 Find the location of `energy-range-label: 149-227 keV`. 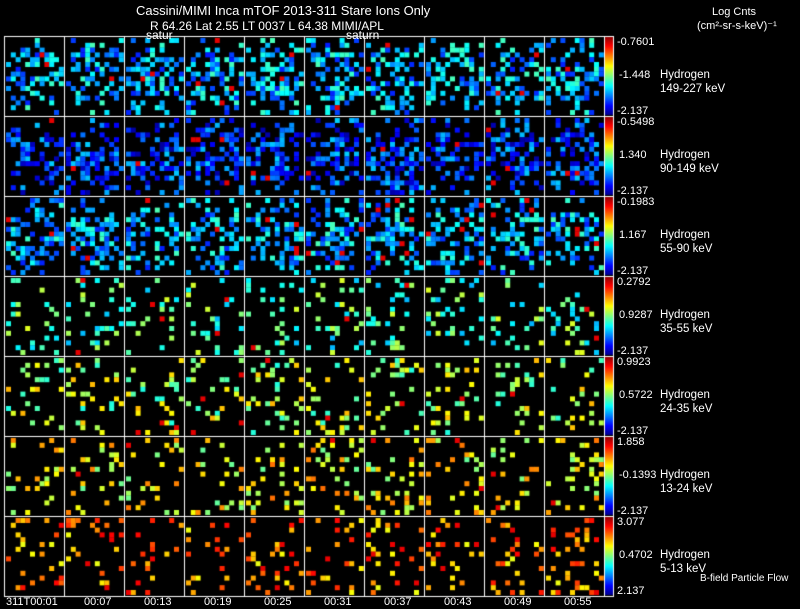

energy-range-label: 149-227 keV is located at coordinates (693, 89).